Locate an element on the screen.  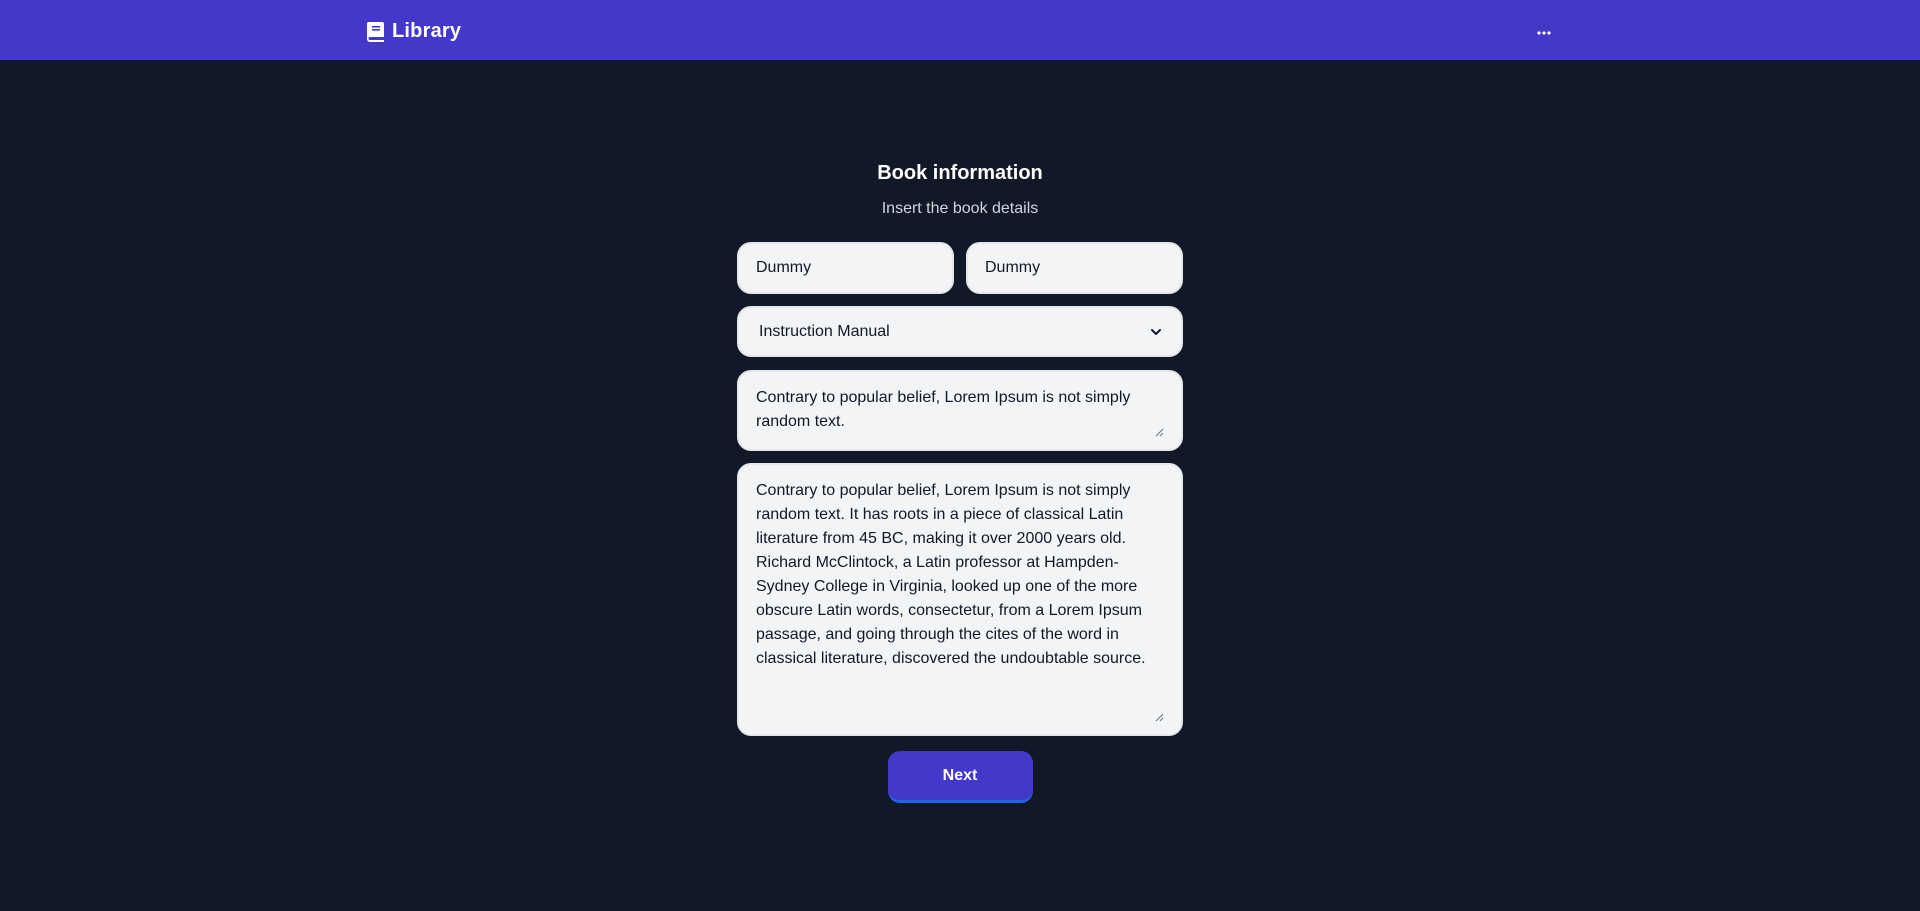
more-options-button is located at coordinates (1544, 30).